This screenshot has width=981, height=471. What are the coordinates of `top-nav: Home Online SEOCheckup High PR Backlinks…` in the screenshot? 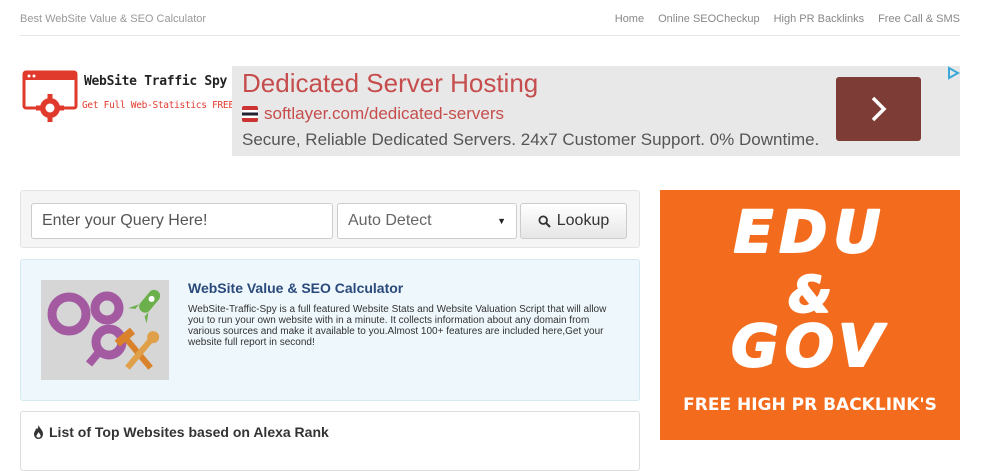 It's located at (787, 19).